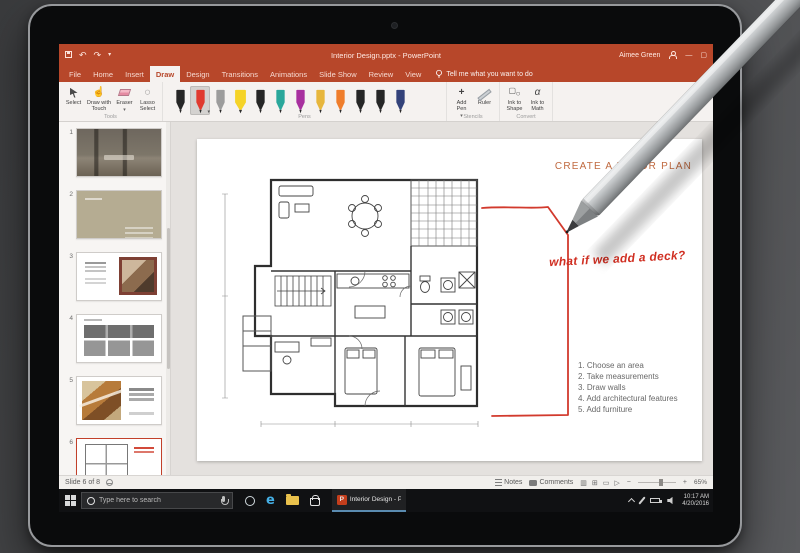  I want to click on ribbon-tab: Home, so click(103, 74).